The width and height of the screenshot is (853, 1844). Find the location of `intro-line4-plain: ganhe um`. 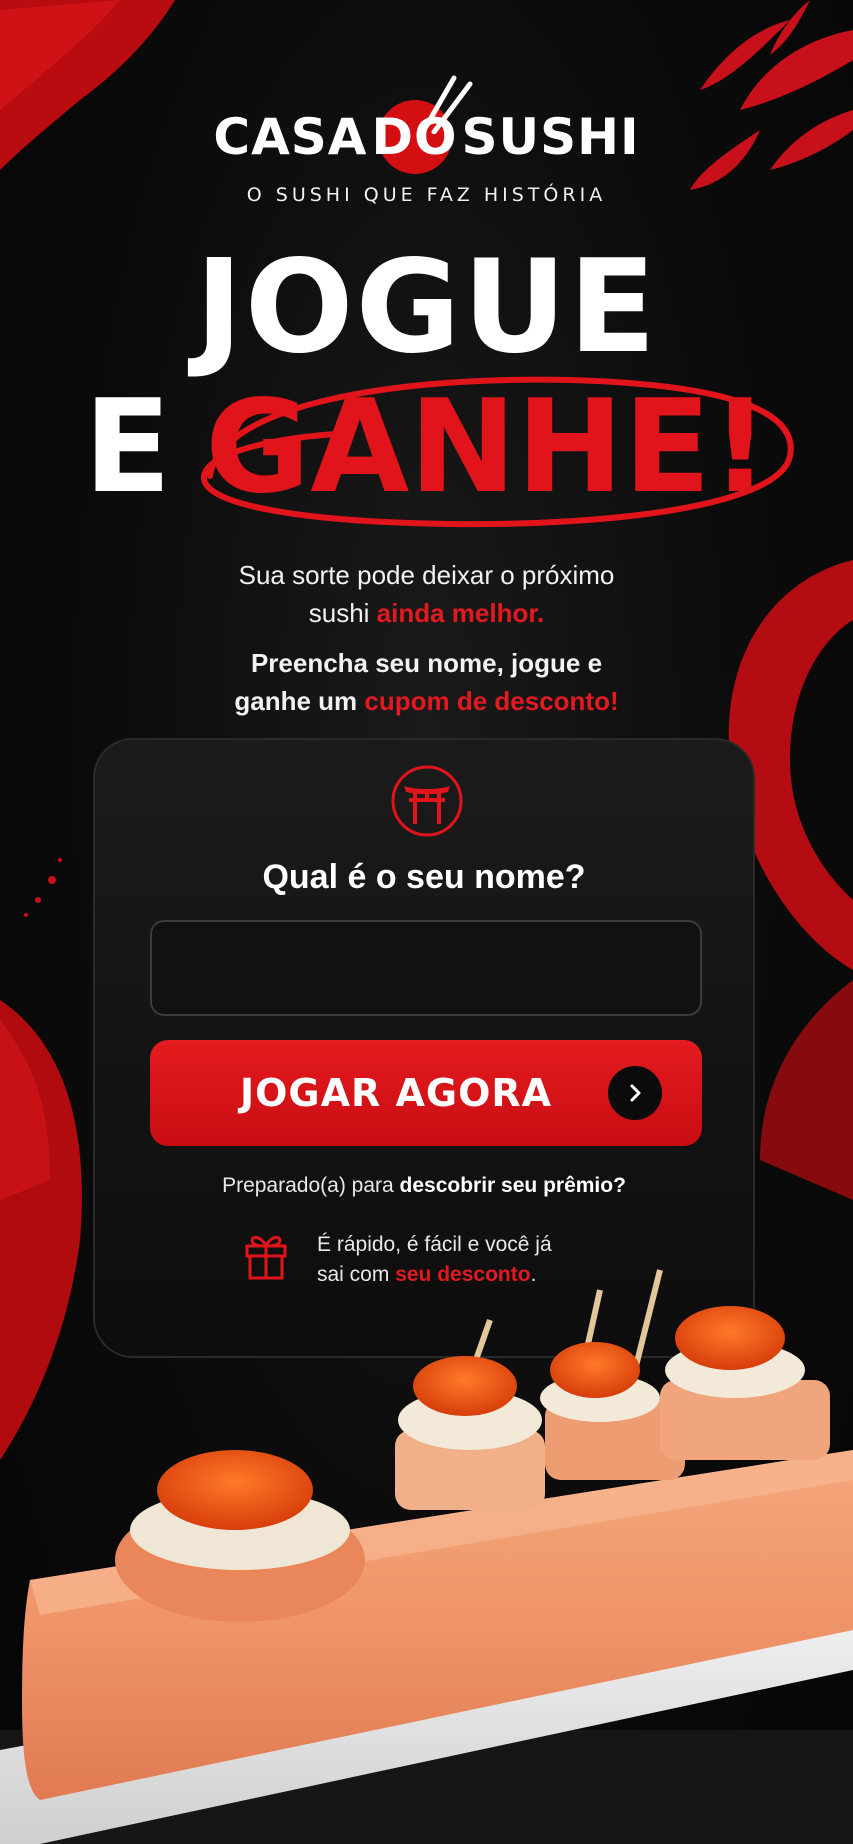

intro-line4-plain: ganhe um is located at coordinates (299, 701).